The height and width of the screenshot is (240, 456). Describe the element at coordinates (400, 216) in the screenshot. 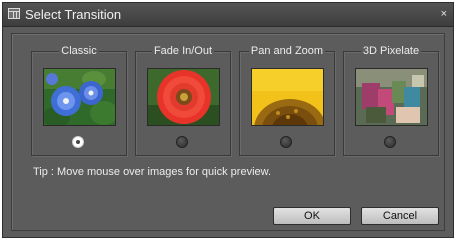

I see `cancel-button: Cancel` at that location.